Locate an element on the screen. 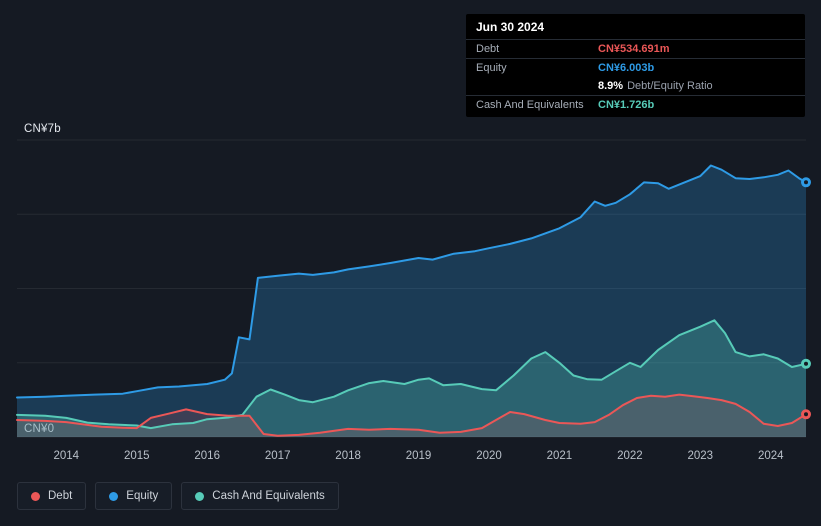 The height and width of the screenshot is (526, 821). cash-legend-dot-icon is located at coordinates (200, 496).